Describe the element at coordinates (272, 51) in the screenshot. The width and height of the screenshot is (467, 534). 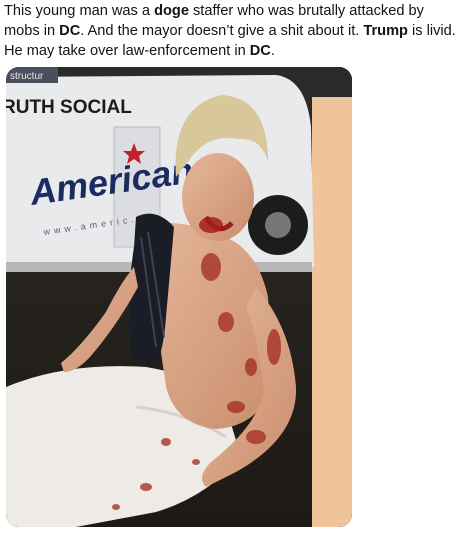
I see `post-text-run: .` at that location.